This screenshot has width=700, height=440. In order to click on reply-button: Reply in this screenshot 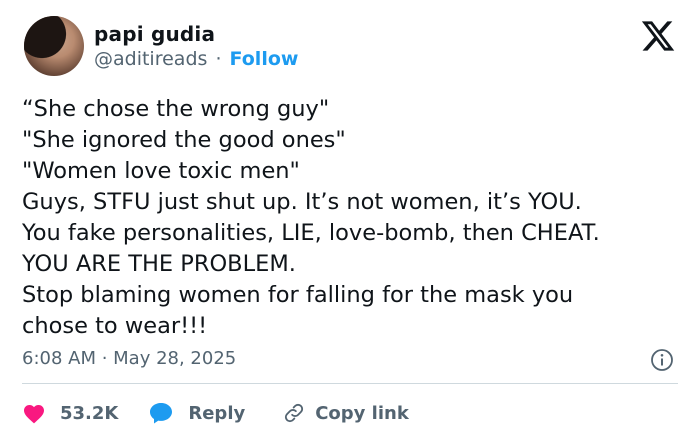, I will do `click(196, 413)`.